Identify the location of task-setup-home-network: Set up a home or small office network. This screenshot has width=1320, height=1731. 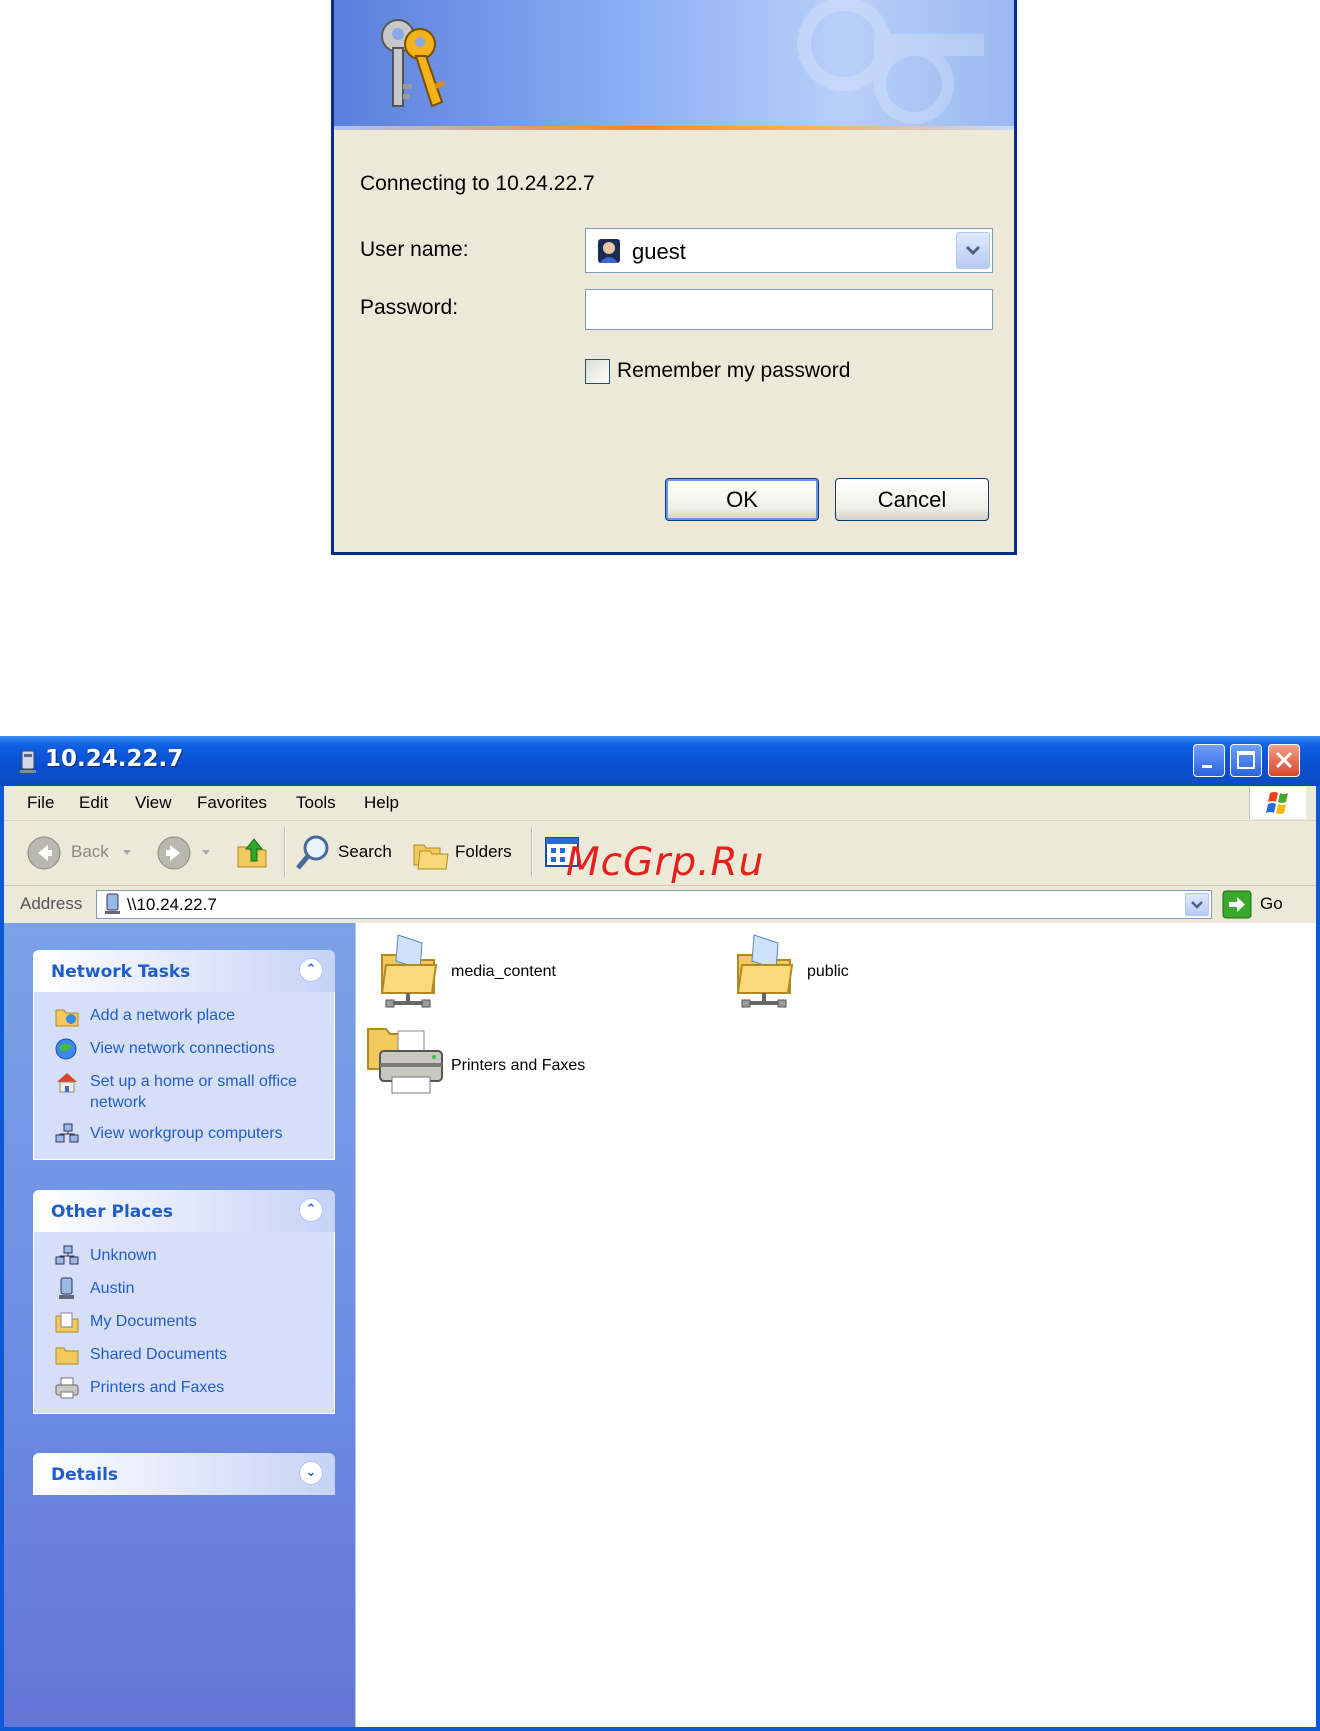
(184, 1092).